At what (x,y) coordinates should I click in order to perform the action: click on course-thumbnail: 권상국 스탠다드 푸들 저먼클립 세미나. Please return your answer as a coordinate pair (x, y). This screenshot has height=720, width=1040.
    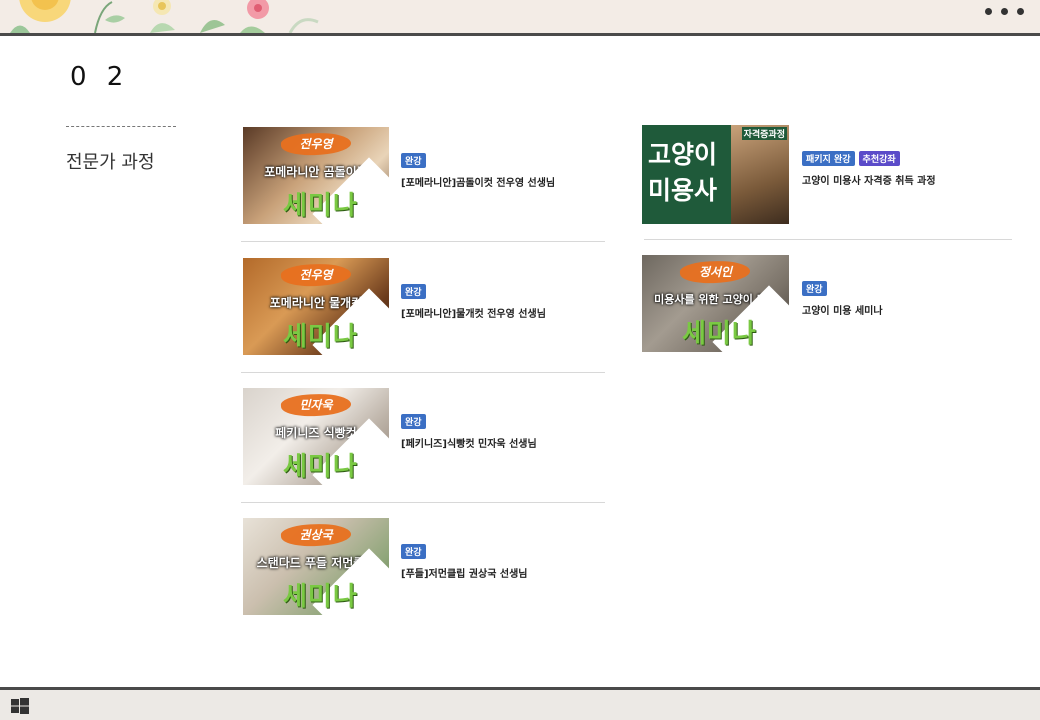
    Looking at the image, I should click on (316, 566).